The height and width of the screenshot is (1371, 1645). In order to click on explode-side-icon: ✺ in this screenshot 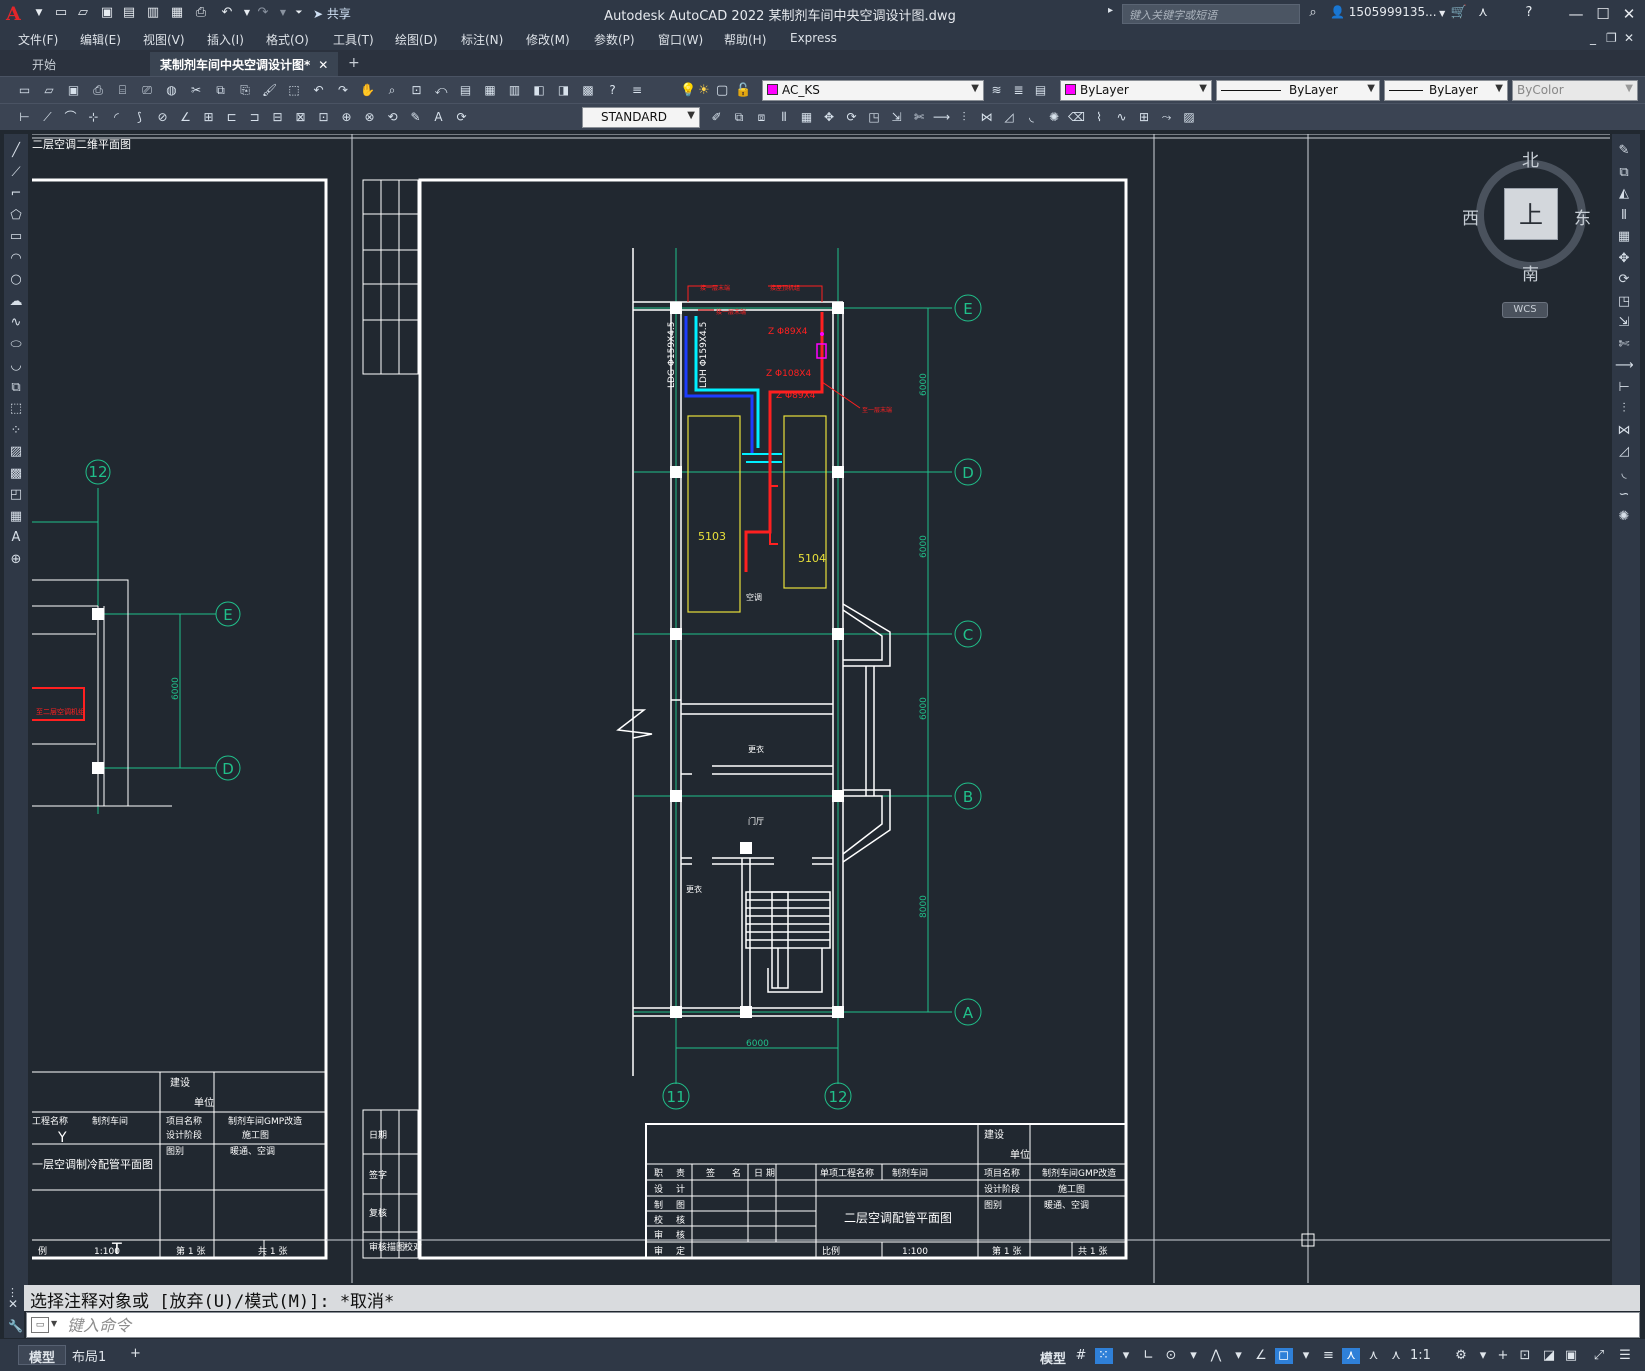, I will do `click(1624, 517)`.